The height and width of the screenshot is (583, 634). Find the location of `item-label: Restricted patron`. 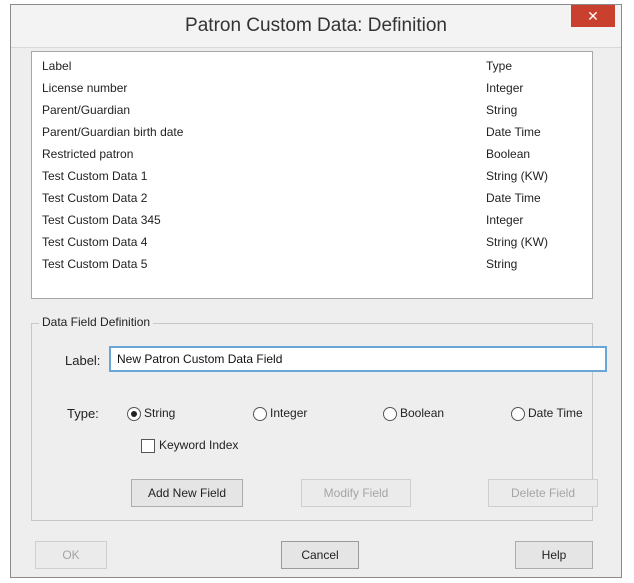

item-label: Restricted patron is located at coordinates (88, 154).